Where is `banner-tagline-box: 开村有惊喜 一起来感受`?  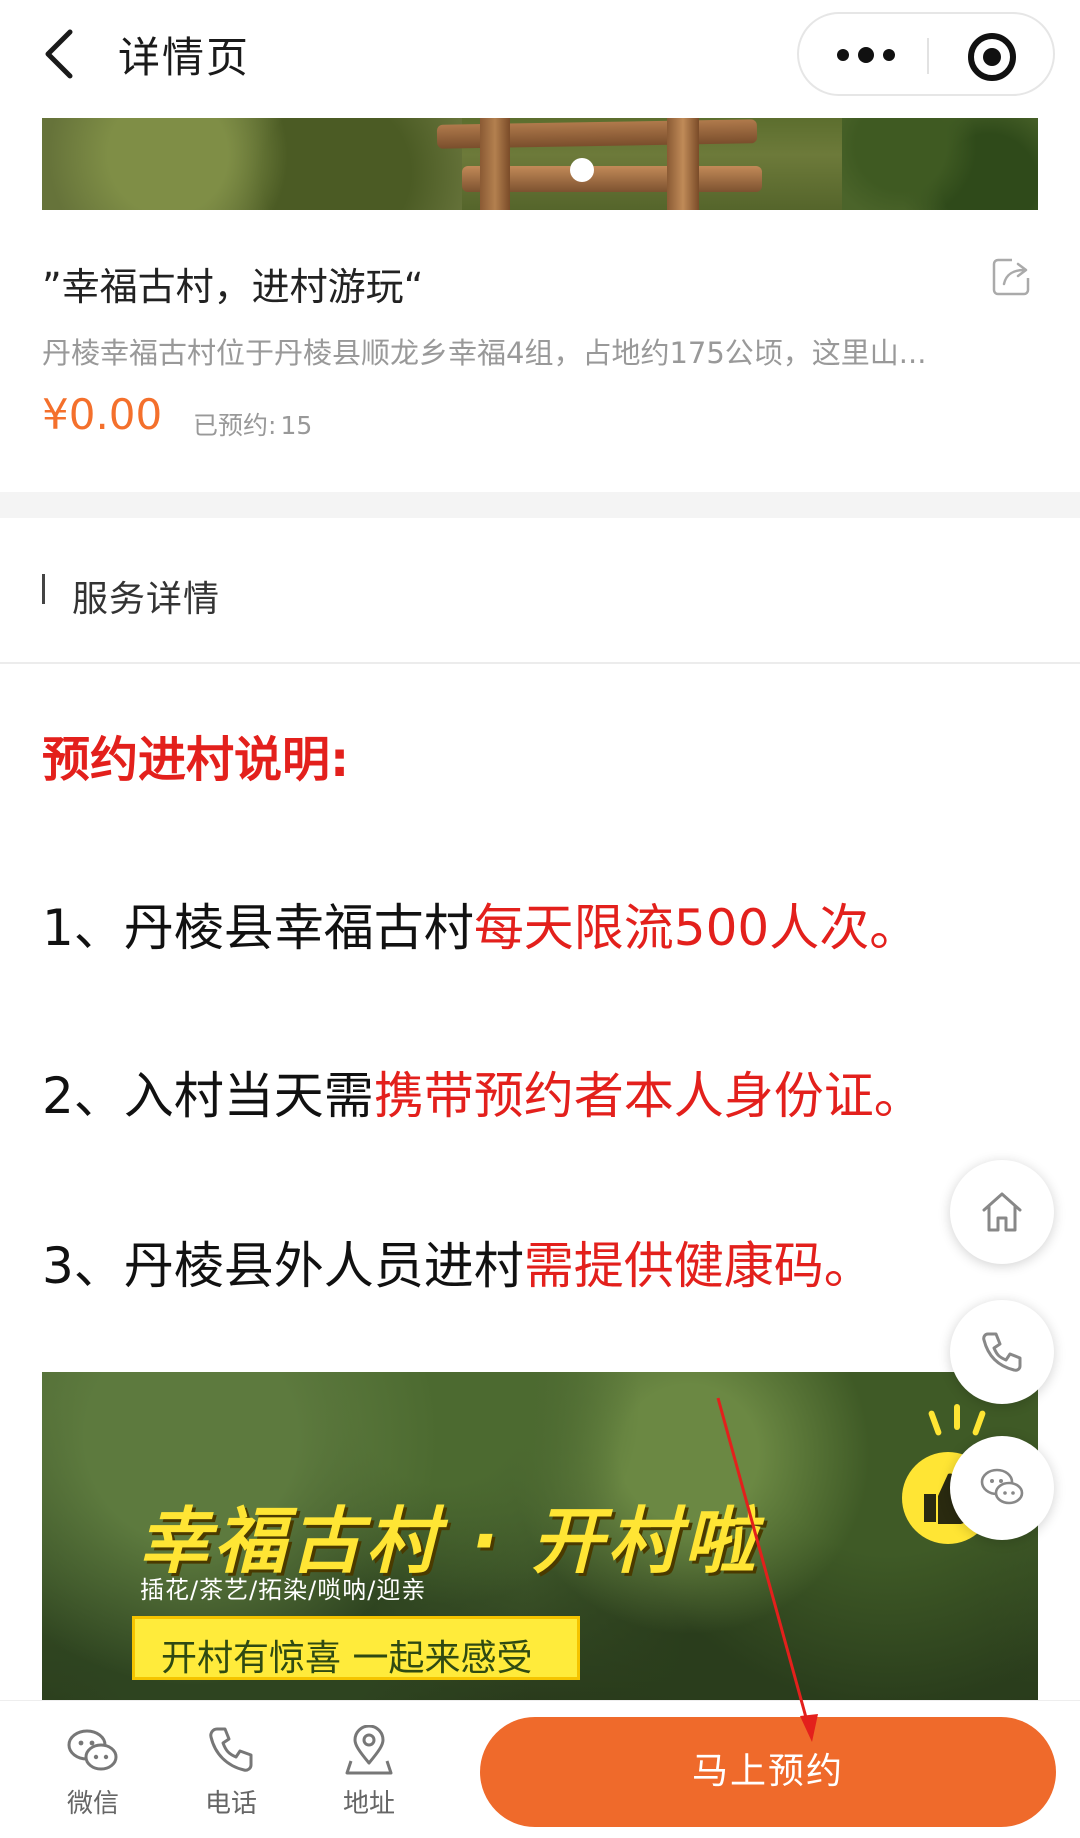
banner-tagline-box: 开村有惊喜 一起来感受 is located at coordinates (356, 1648).